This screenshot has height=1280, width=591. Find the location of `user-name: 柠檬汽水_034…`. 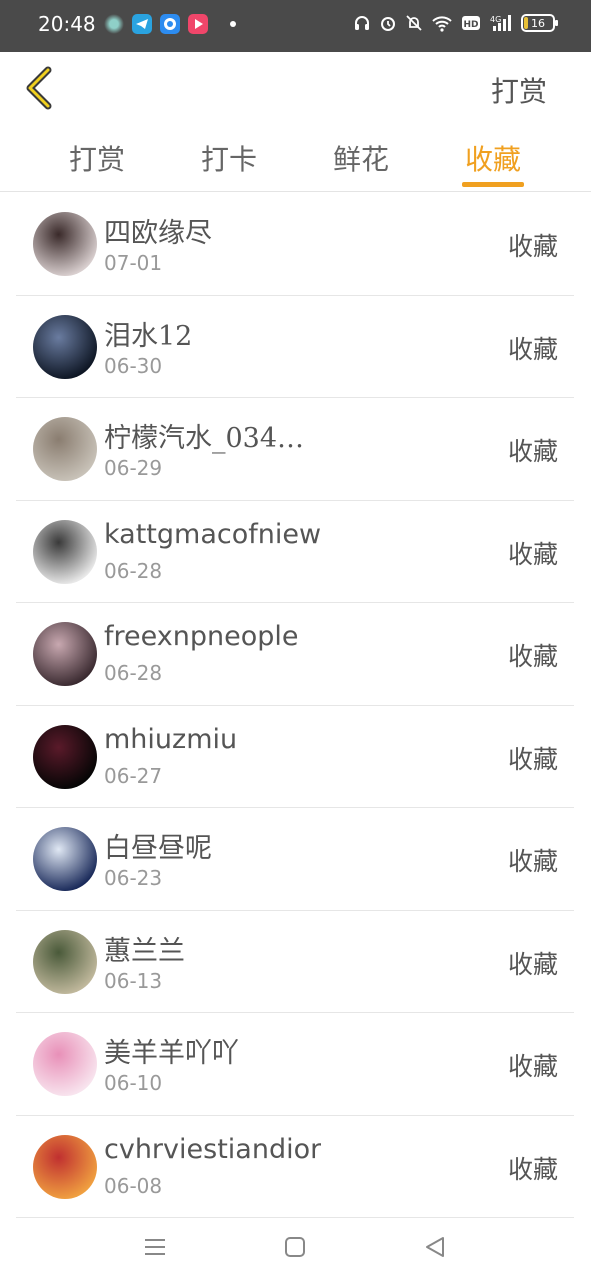

user-name: 柠檬汽水_034… is located at coordinates (204, 438).